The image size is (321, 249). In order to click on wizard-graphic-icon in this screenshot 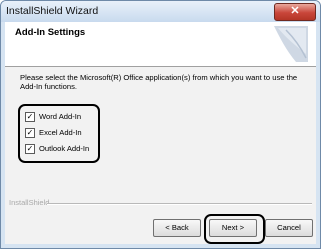, I will do `click(291, 44)`.